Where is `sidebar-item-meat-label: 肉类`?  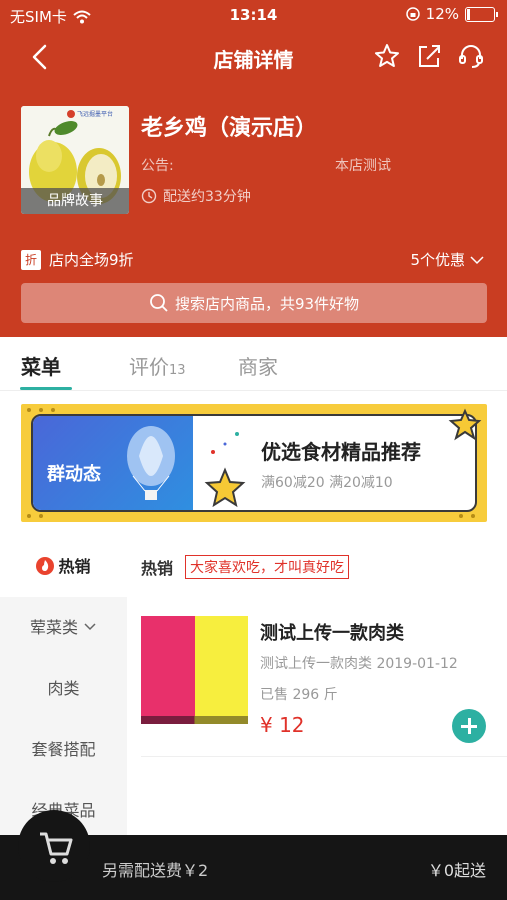 sidebar-item-meat-label: 肉类 is located at coordinates (63, 688).